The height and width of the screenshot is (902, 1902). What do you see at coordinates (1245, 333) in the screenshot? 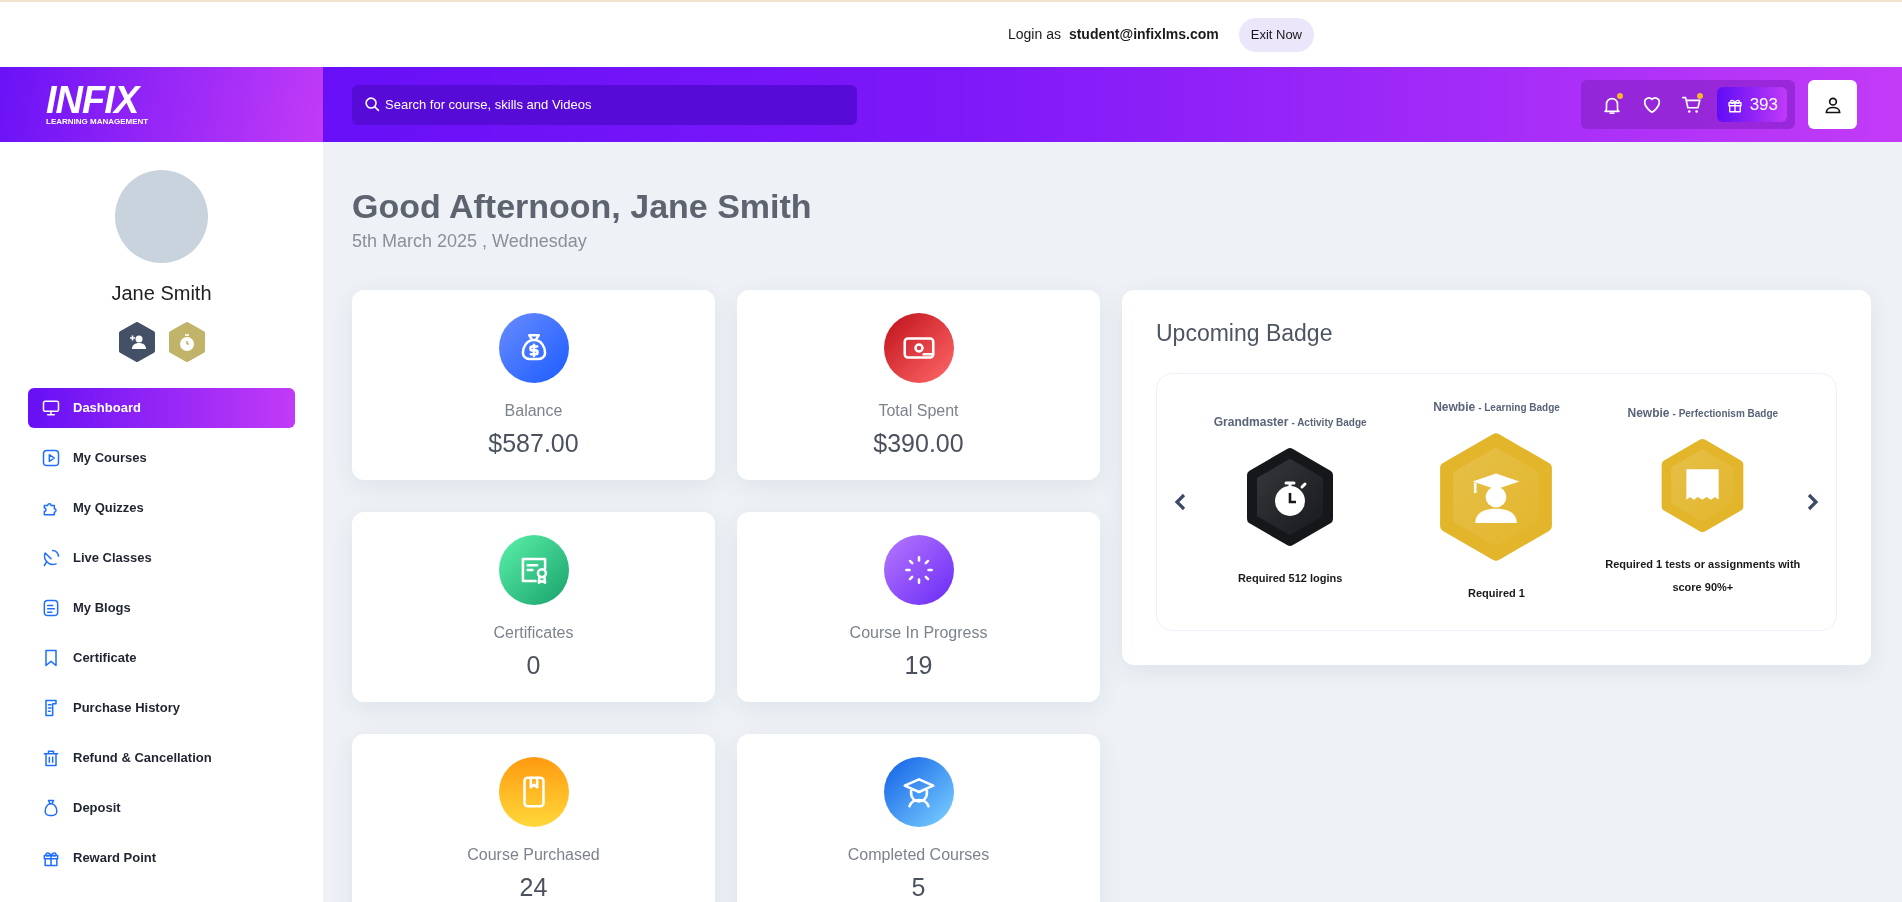
I see `section-title: Upcoming Badge` at bounding box center [1245, 333].